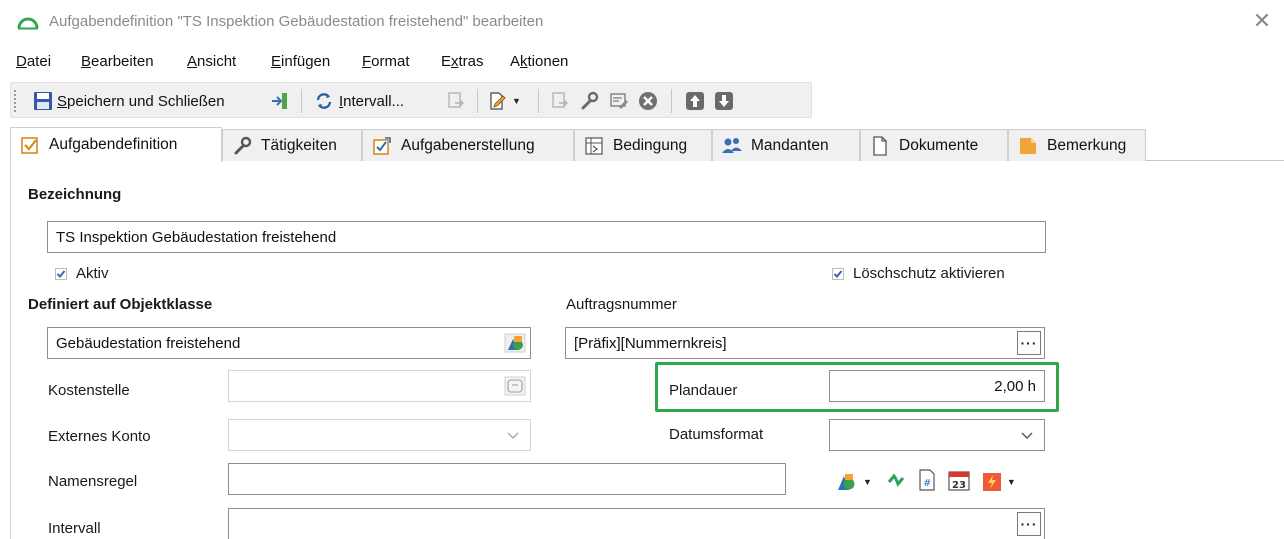  Describe the element at coordinates (786, 145) in the screenshot. I see `tab-mandanten: Mandanten` at that location.